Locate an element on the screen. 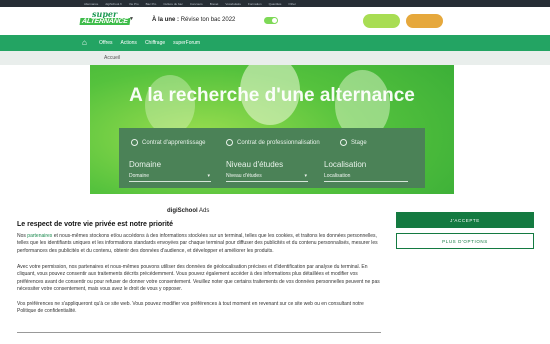  consent-brand: digiSchool Ads is located at coordinates (188, 211).